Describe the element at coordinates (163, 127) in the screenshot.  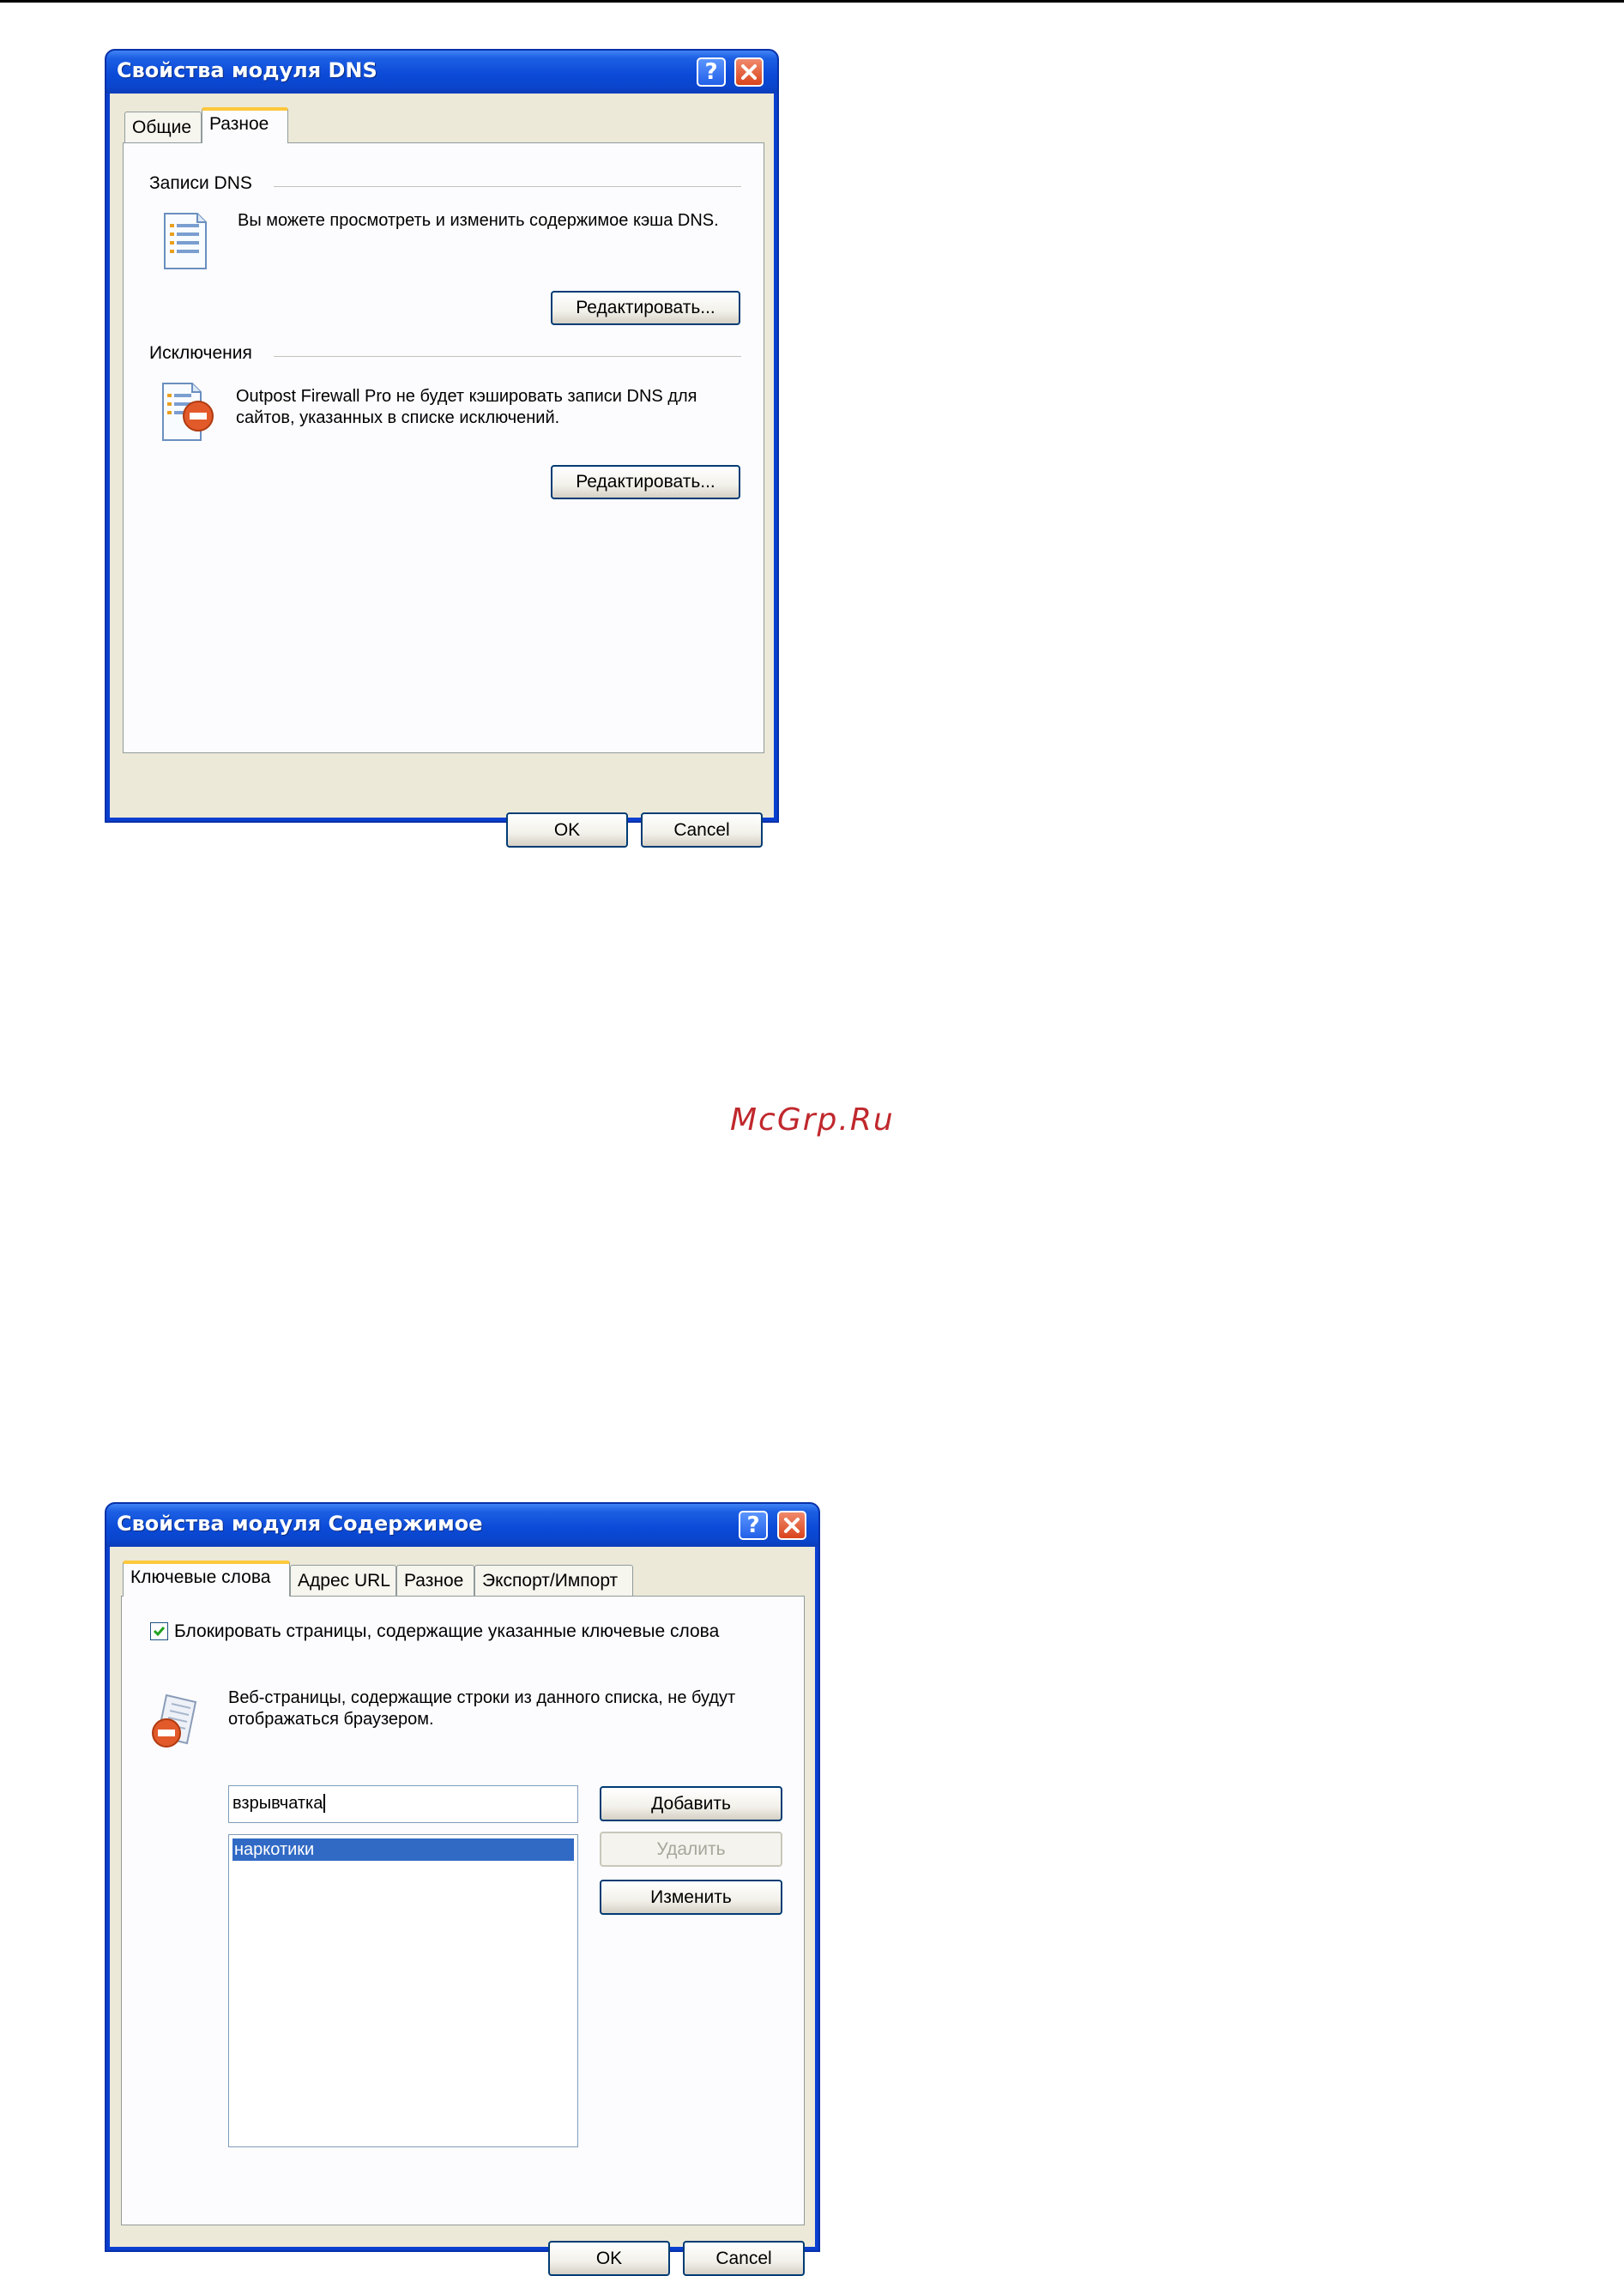
I see `tab-general: Общие` at that location.